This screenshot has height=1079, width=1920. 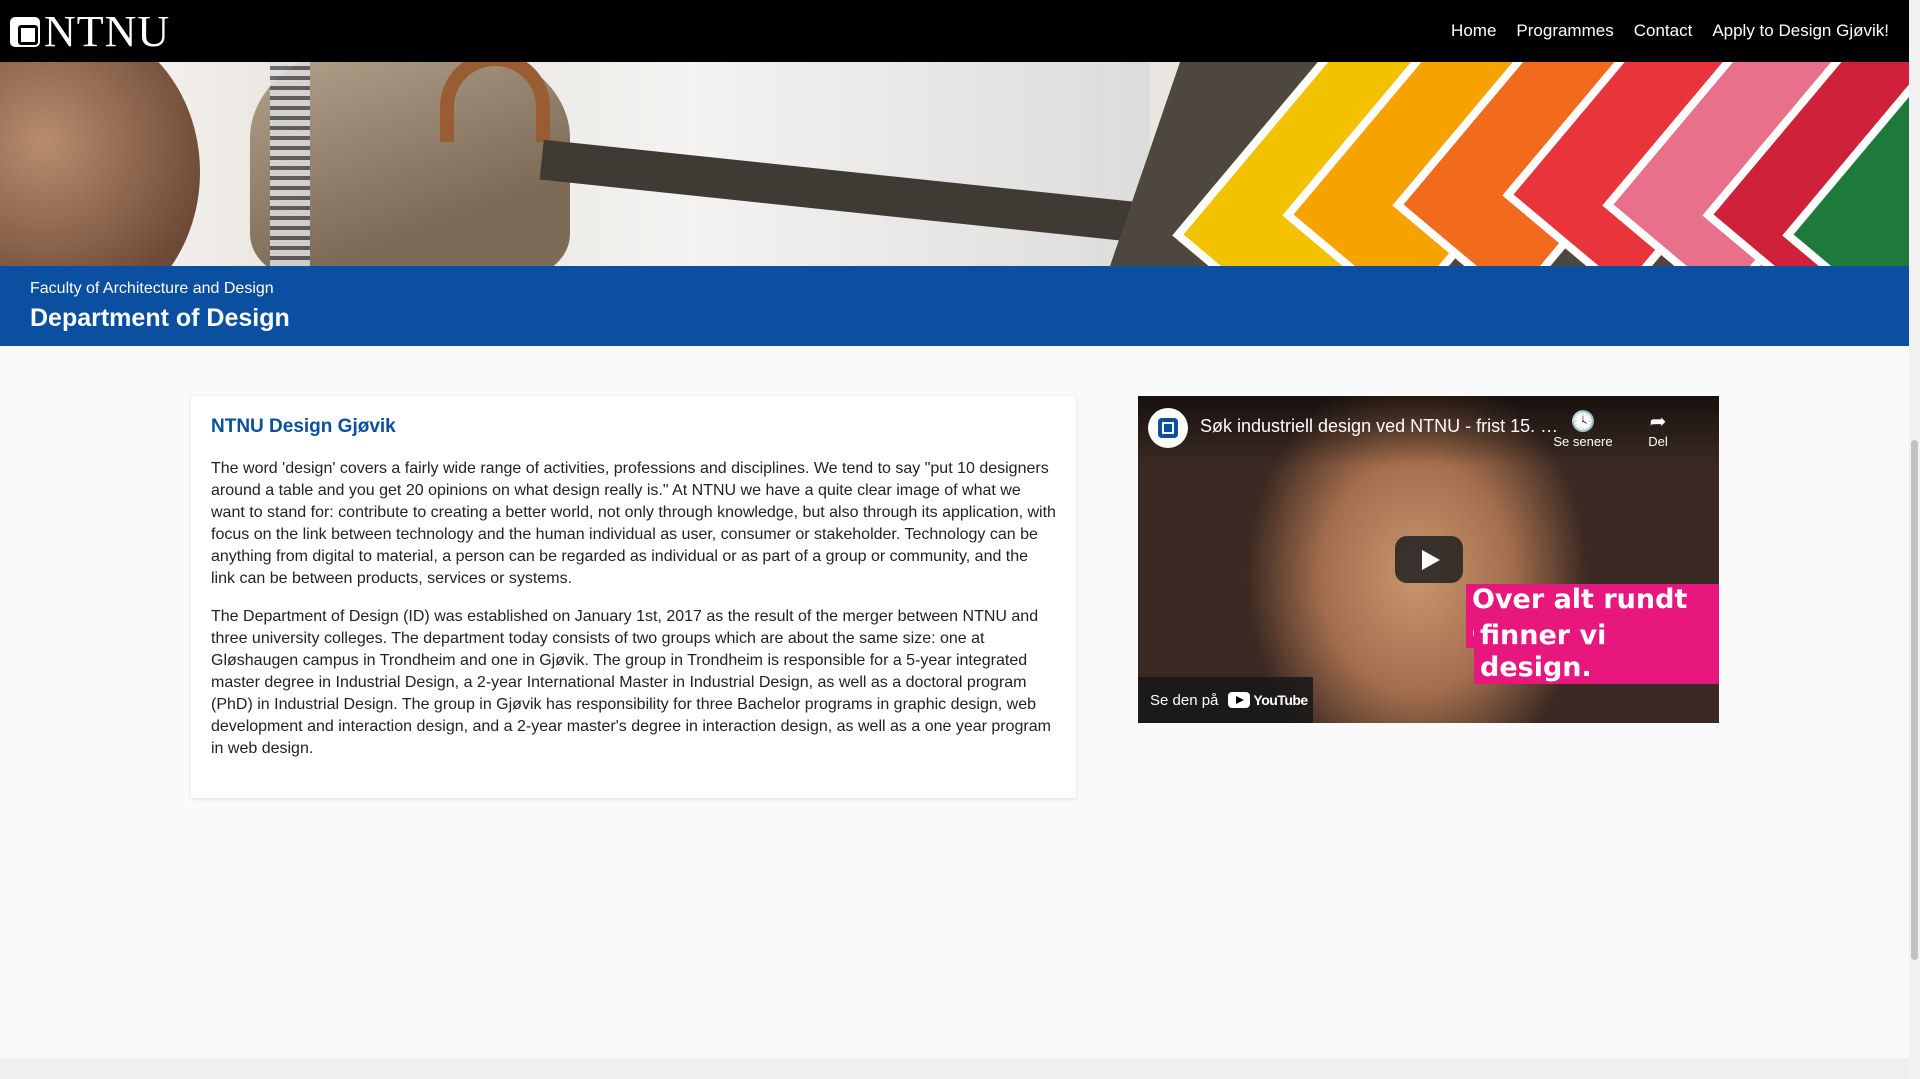 What do you see at coordinates (1564, 31) in the screenshot?
I see `nav-link-programmes: Programmes` at bounding box center [1564, 31].